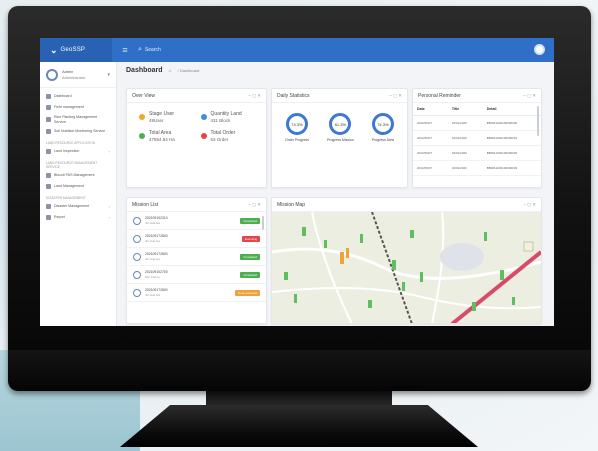 Image resolution: width=598 pixels, height=451 pixels. What do you see at coordinates (140, 49) in the screenshot?
I see `search-icon: ⌕` at bounding box center [140, 49].